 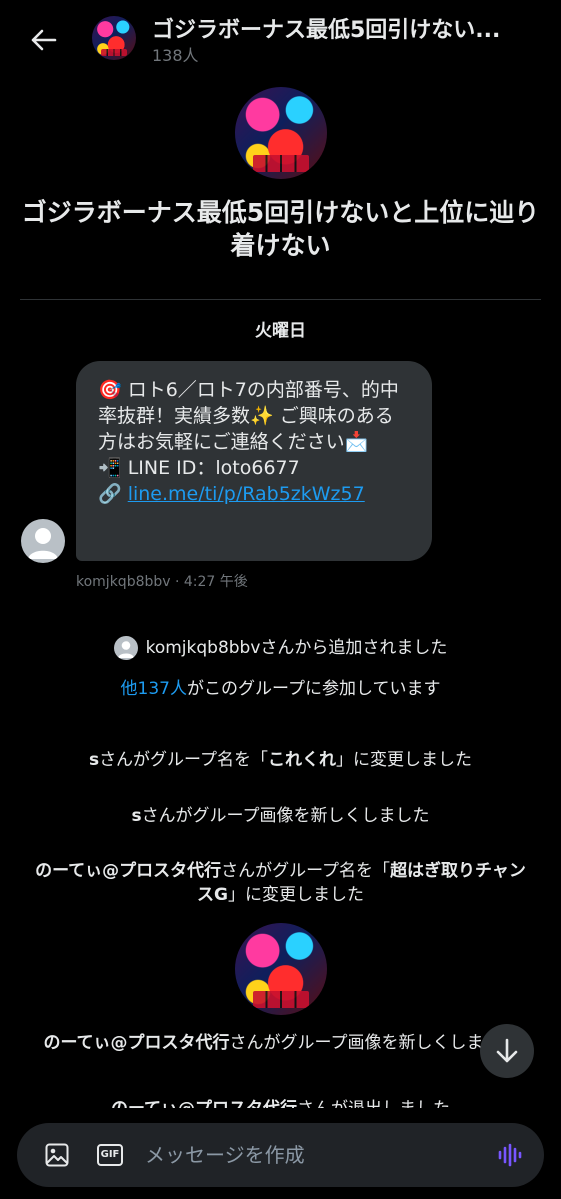 What do you see at coordinates (281, 969) in the screenshot?
I see `new-group-image` at bounding box center [281, 969].